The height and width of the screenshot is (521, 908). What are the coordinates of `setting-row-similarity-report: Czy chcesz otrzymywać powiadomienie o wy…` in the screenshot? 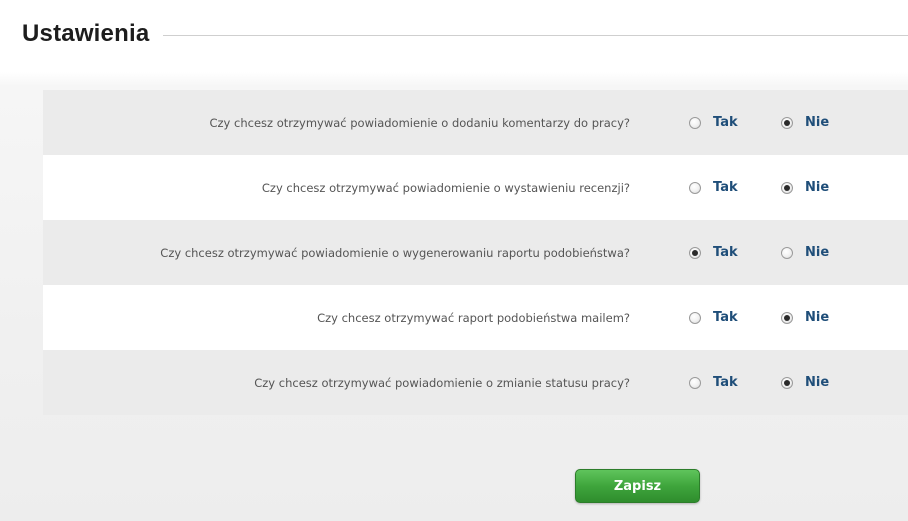 It's located at (475, 252).